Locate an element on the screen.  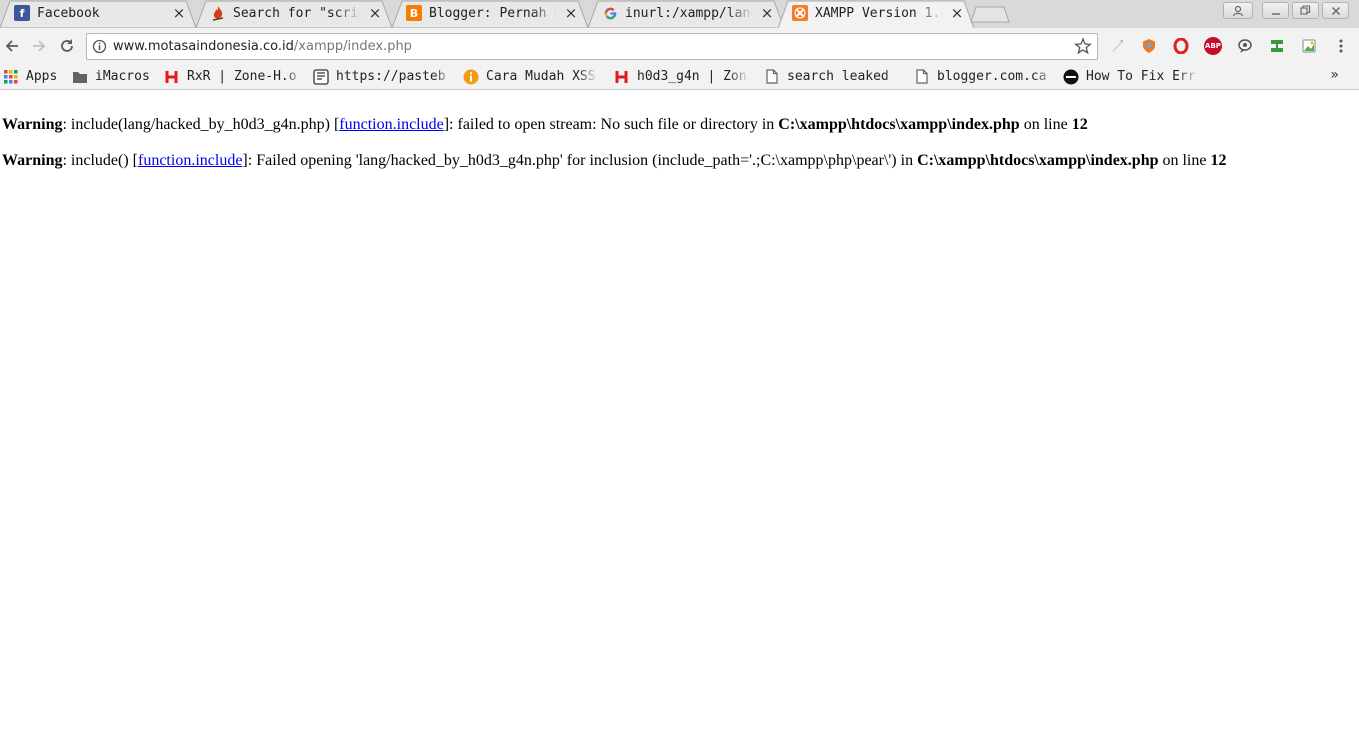
user-profile-button is located at coordinates (1238, 10).